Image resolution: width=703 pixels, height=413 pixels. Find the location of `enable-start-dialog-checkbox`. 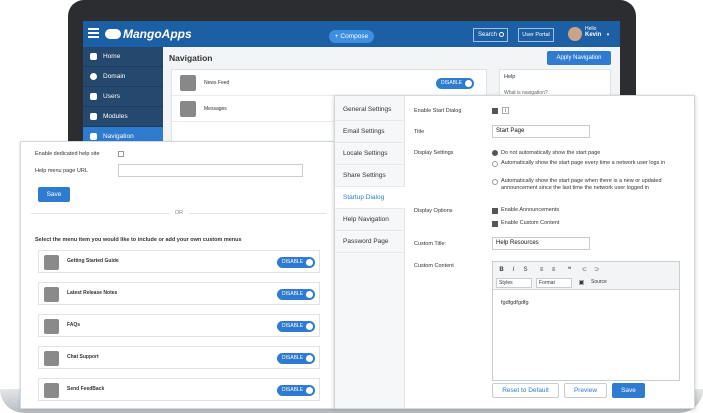

enable-start-dialog-checkbox is located at coordinates (495, 111).